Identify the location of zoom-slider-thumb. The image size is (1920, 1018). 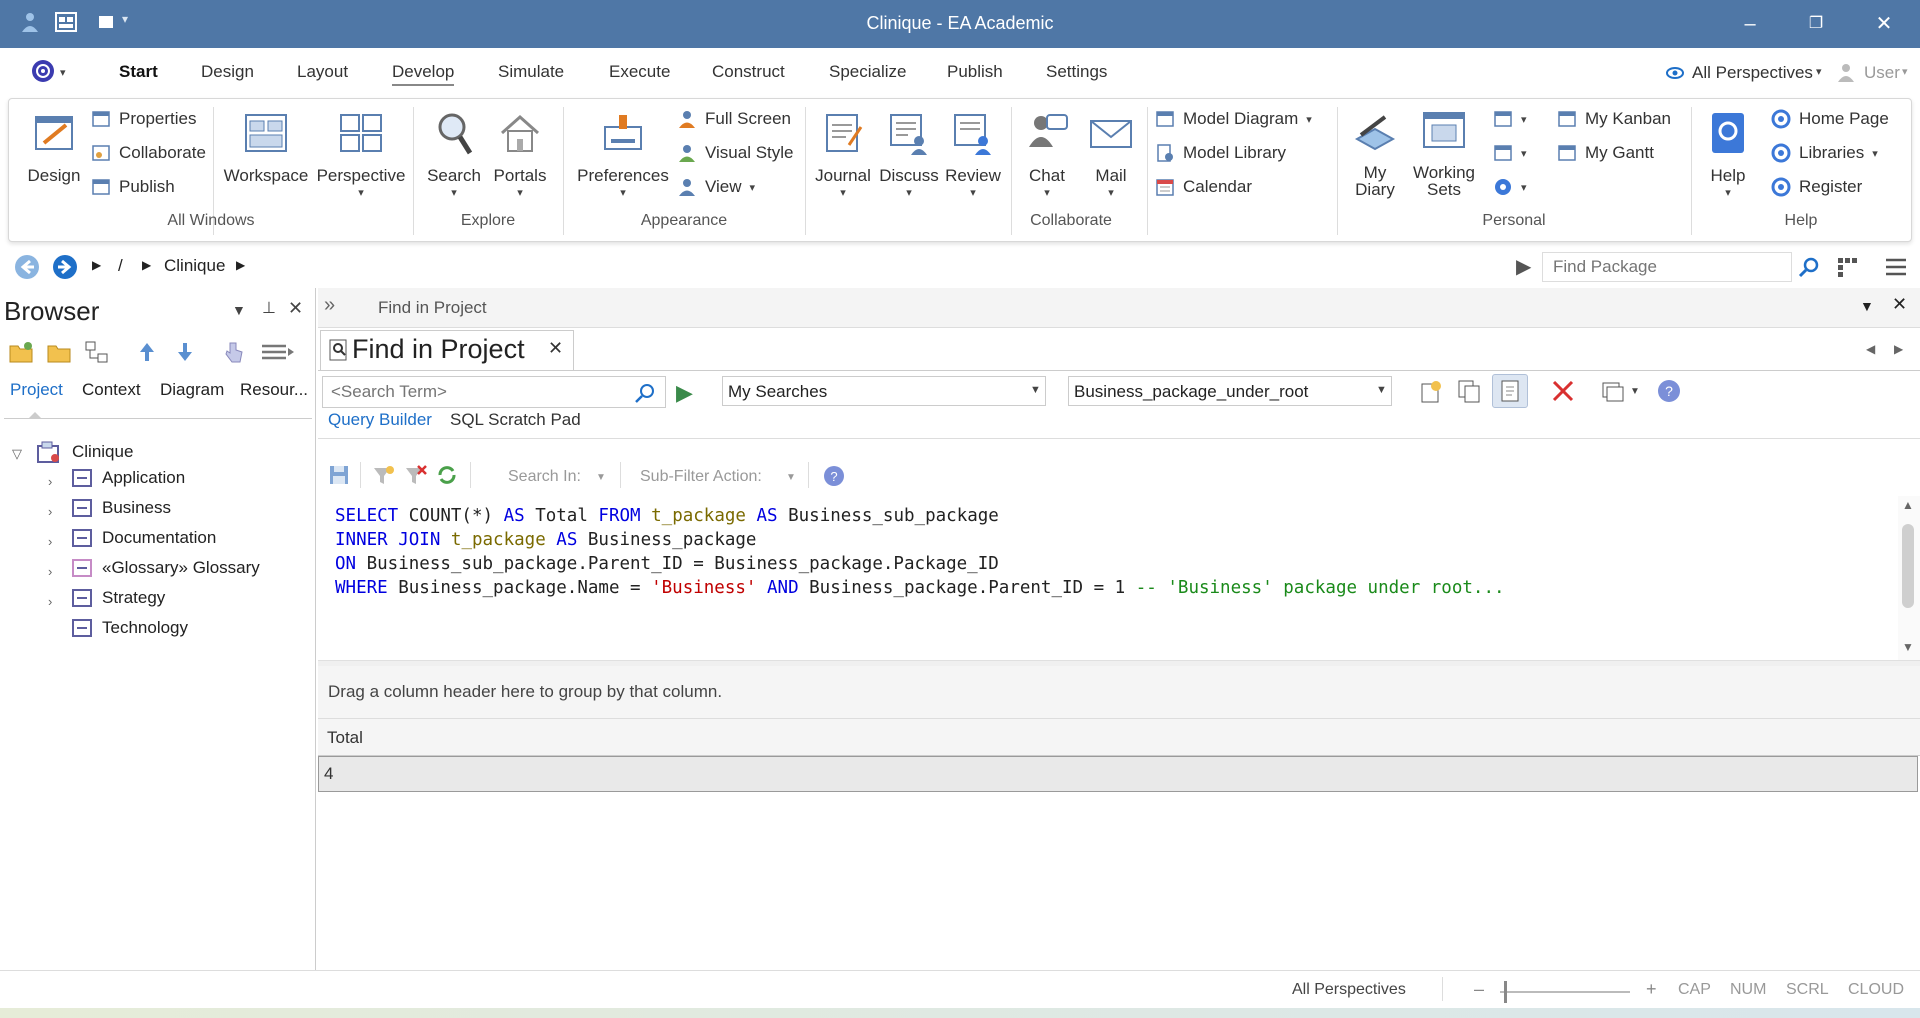
(1505, 992).